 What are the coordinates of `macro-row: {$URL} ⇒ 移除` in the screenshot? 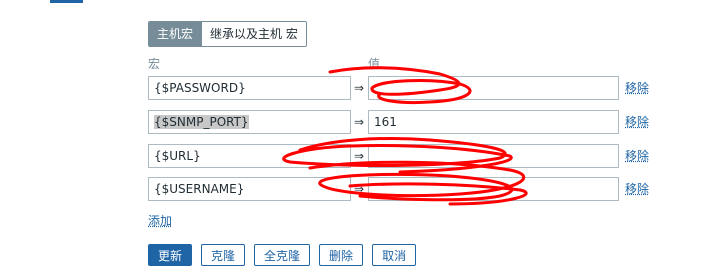 It's located at (418, 156).